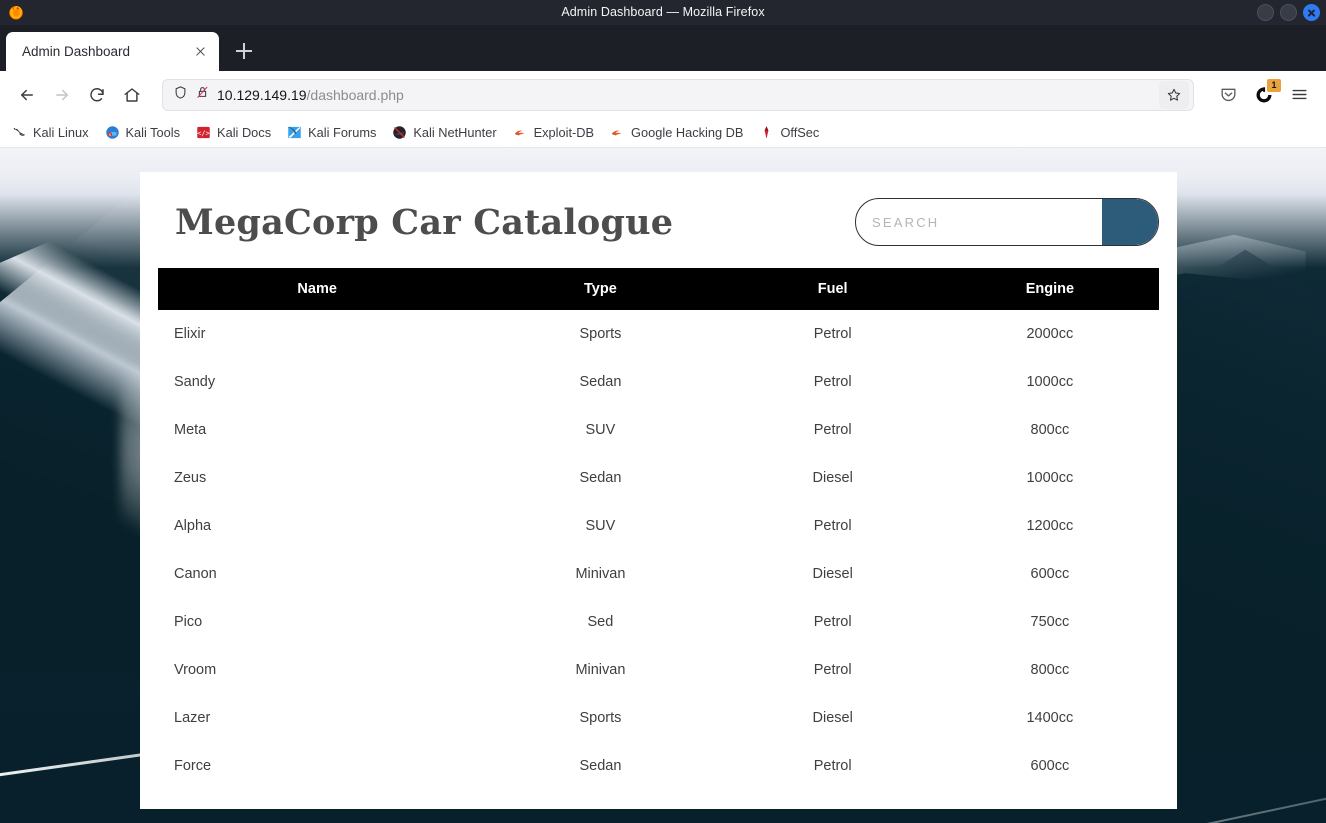 Image resolution: width=1326 pixels, height=823 pixels. What do you see at coordinates (658, 622) in the screenshot?
I see `table-row: Pico Sed Petrol 750cc` at bounding box center [658, 622].